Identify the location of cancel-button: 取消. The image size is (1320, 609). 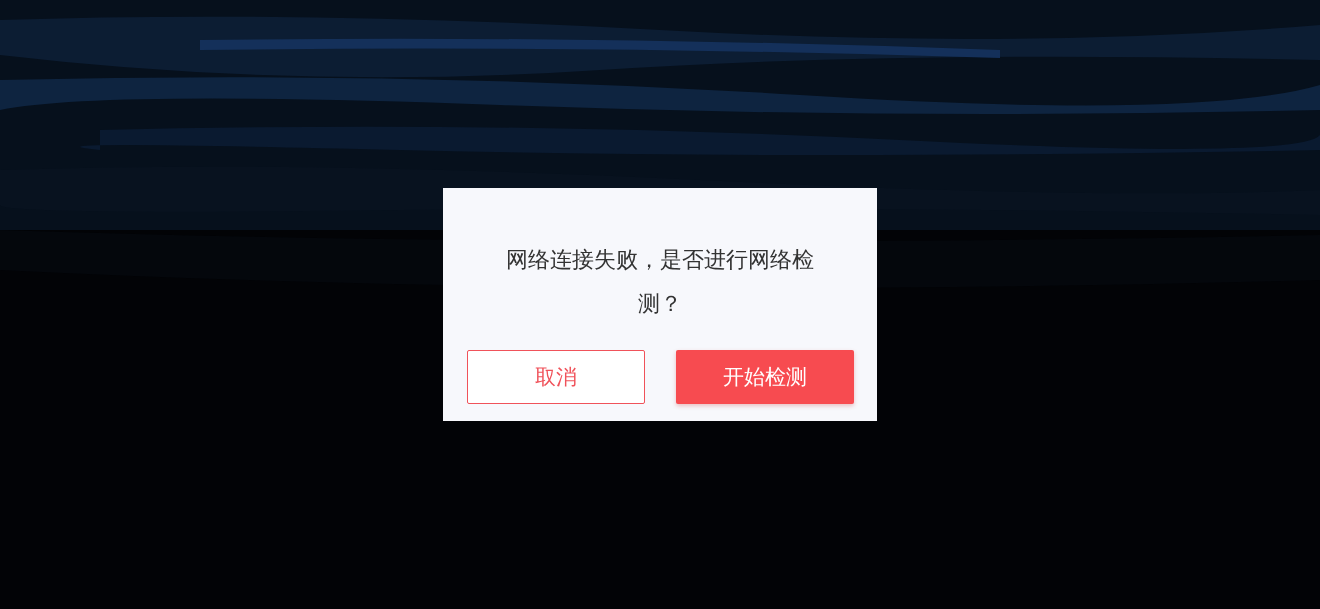
(555, 377).